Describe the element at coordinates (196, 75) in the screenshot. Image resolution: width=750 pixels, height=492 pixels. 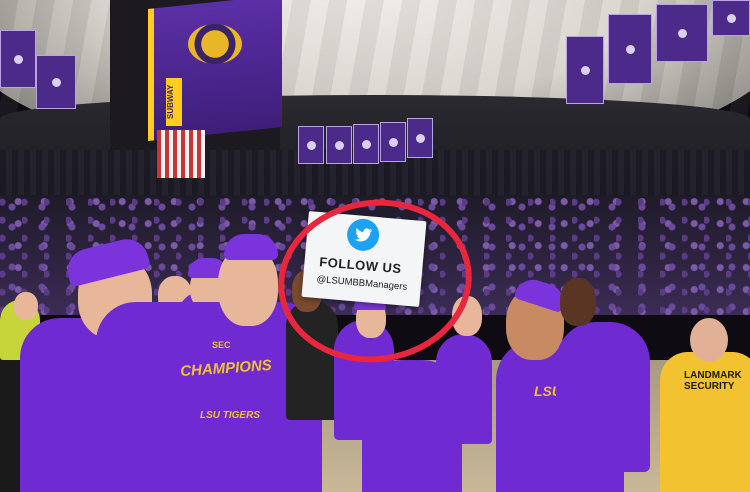
I see `scoreboard: SUBWAY` at that location.